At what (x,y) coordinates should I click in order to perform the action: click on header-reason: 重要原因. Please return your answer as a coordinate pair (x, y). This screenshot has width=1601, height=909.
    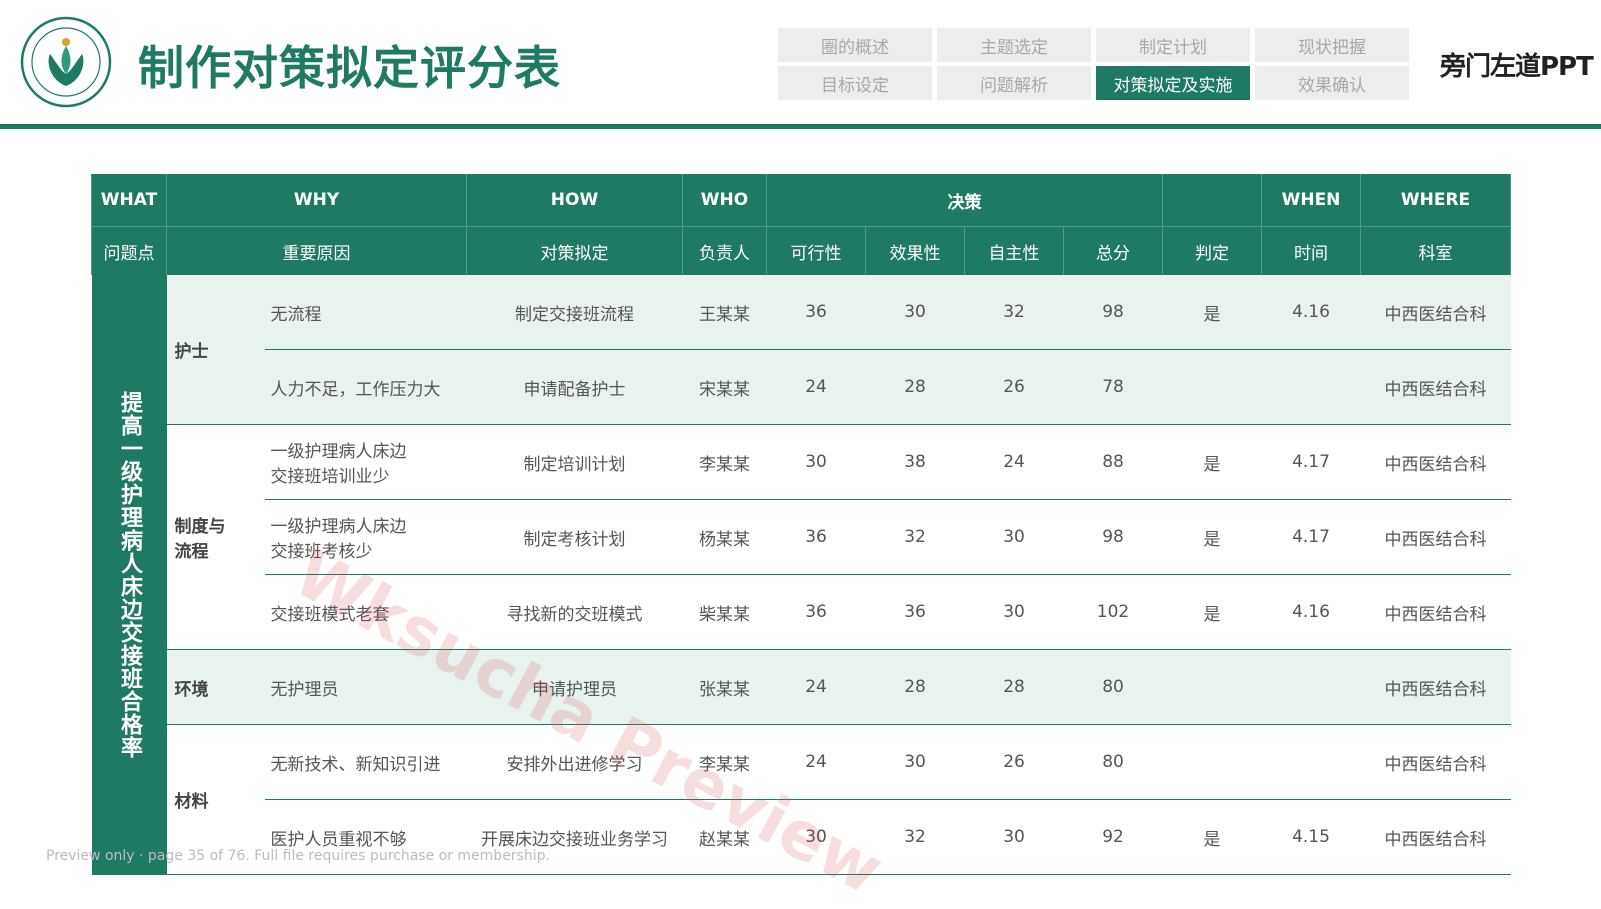
    Looking at the image, I should click on (316, 250).